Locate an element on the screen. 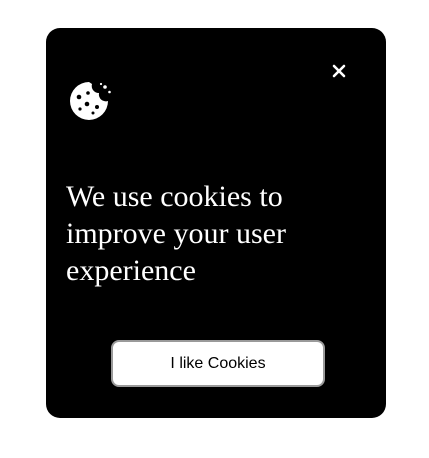 The width and height of the screenshot is (429, 458). close-icon is located at coordinates (339, 71).